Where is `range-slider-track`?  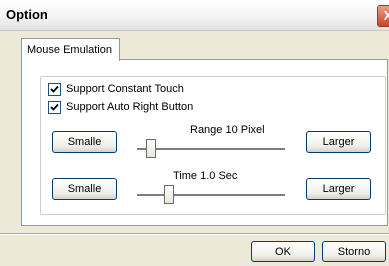 range-slider-track is located at coordinates (211, 149).